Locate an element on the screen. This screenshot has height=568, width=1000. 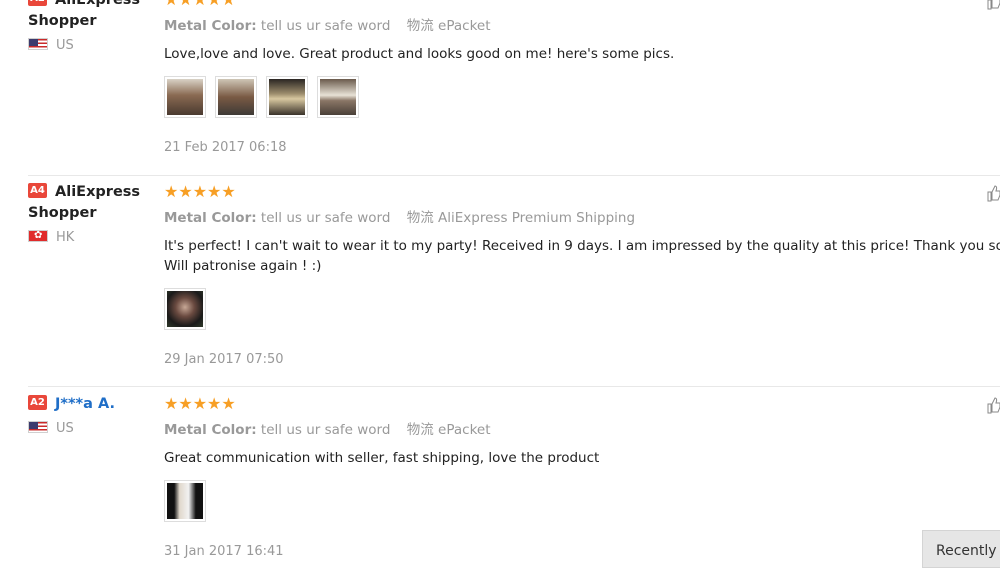
hk-flag-icon is located at coordinates (38, 236).